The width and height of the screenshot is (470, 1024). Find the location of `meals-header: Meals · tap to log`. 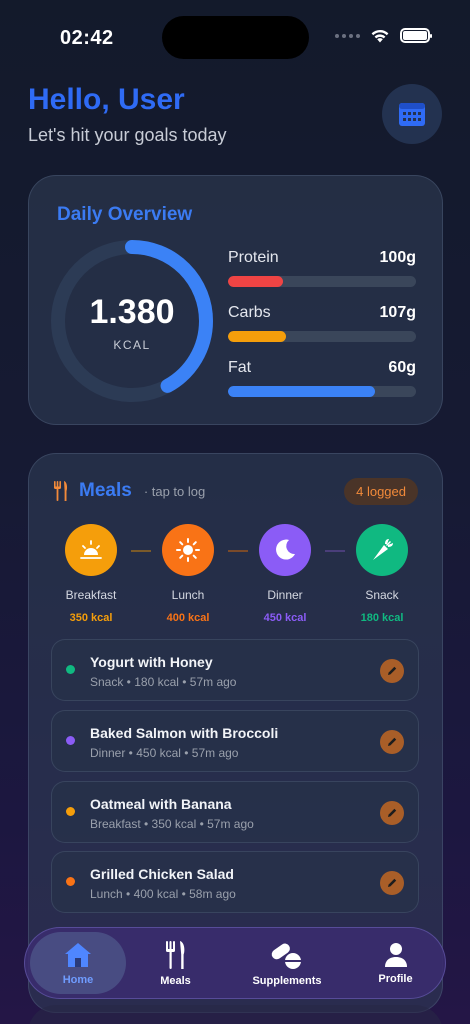

meals-header: Meals · tap to log is located at coordinates (129, 491).